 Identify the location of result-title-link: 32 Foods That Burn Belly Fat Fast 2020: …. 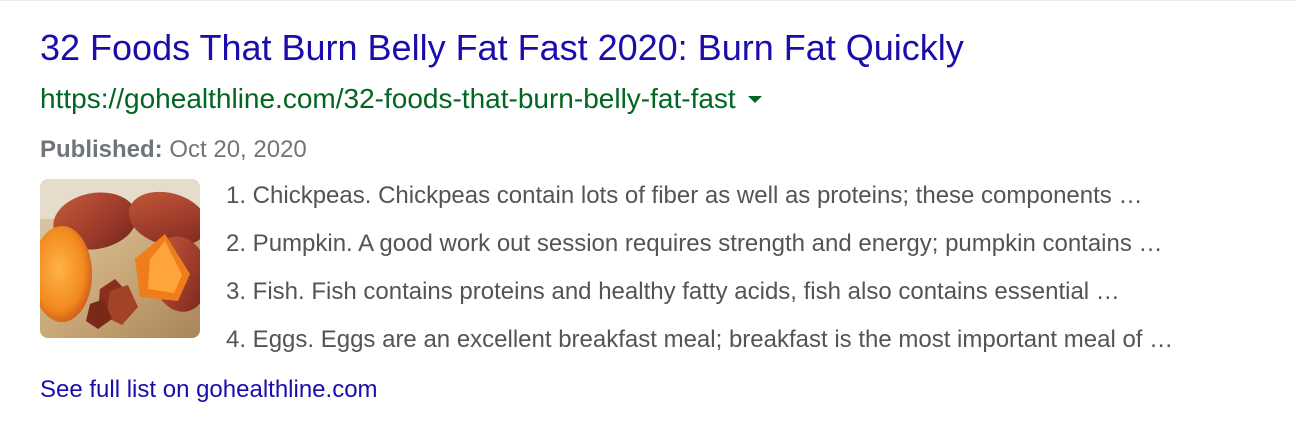
(502, 48).